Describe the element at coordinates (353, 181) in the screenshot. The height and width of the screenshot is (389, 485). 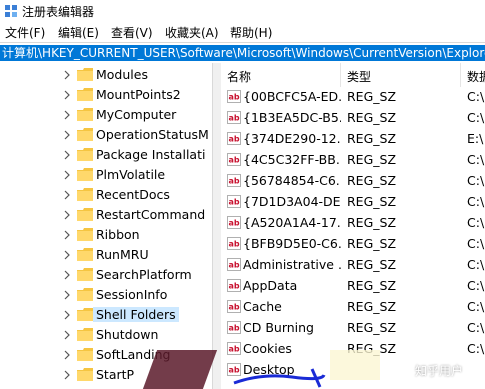
I see `registry-value-row: ab {56784854-C6... REG_SZ C:\` at that location.